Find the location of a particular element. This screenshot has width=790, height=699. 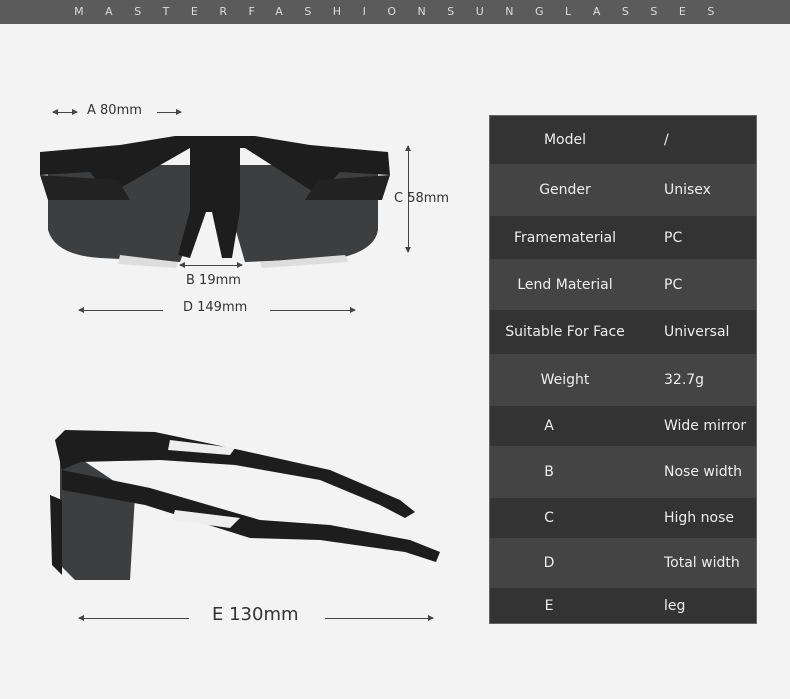

spec-value: Universal is located at coordinates (697, 332).